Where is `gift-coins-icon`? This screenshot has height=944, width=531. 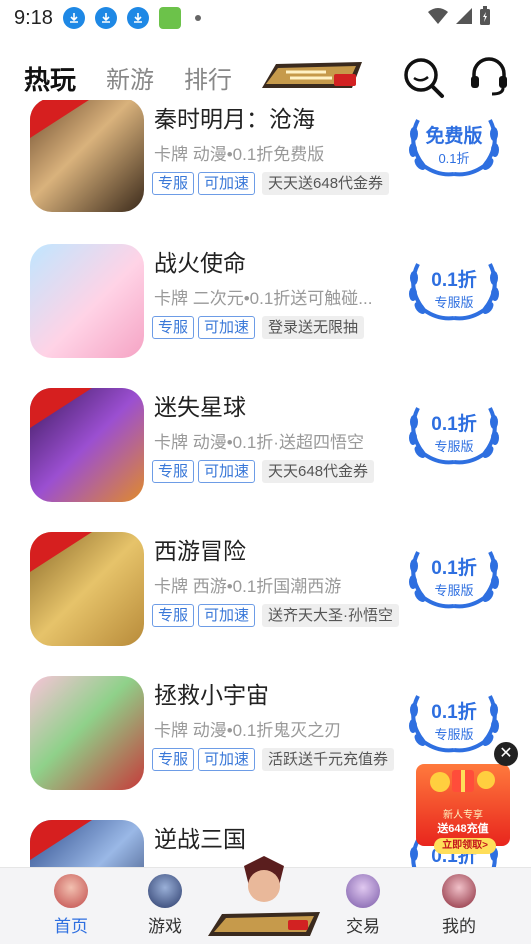
gift-coins-icon is located at coordinates (462, 781).